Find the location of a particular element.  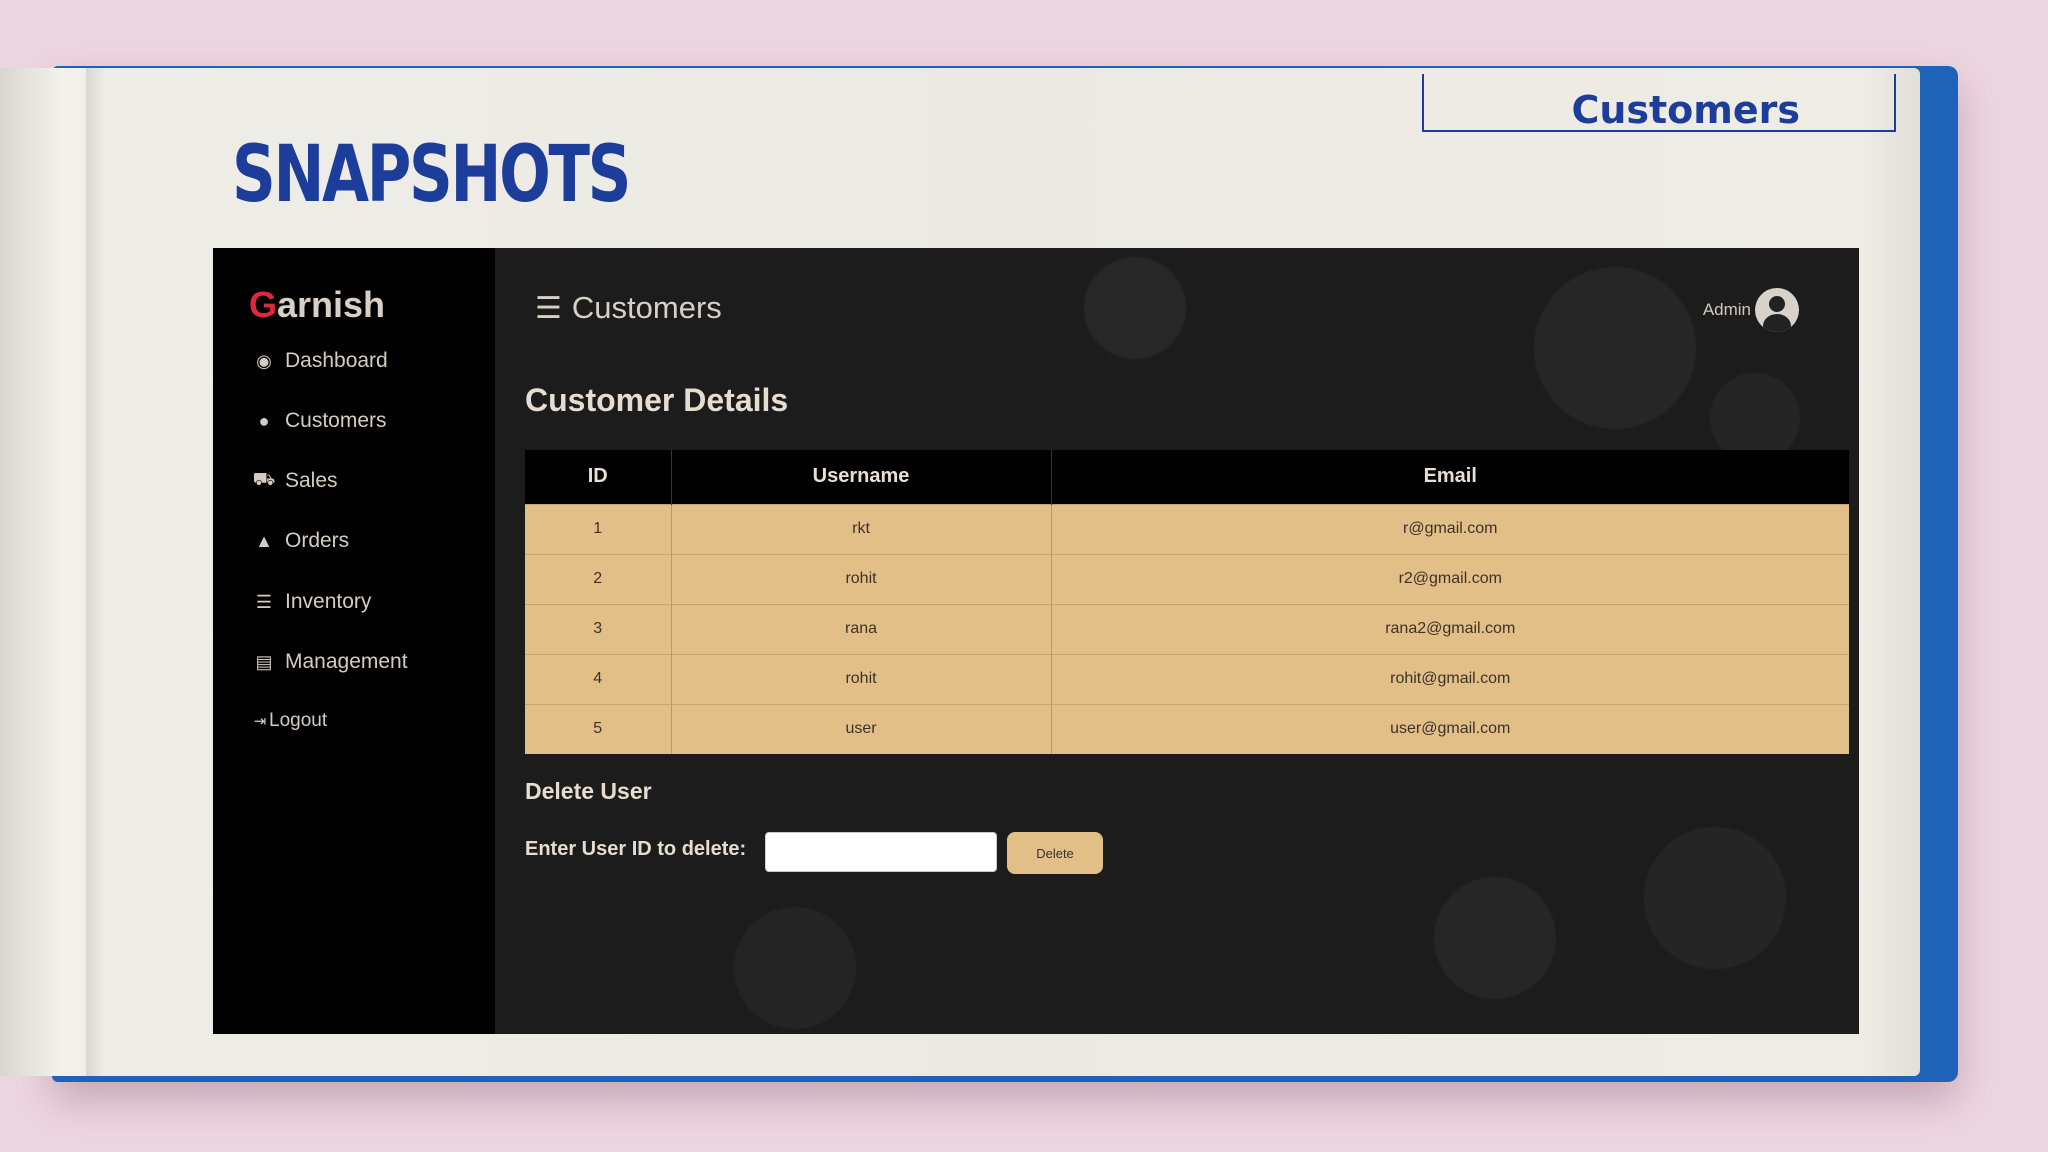

sidebar-item-sales: ⛟ Sales is located at coordinates (294, 481).